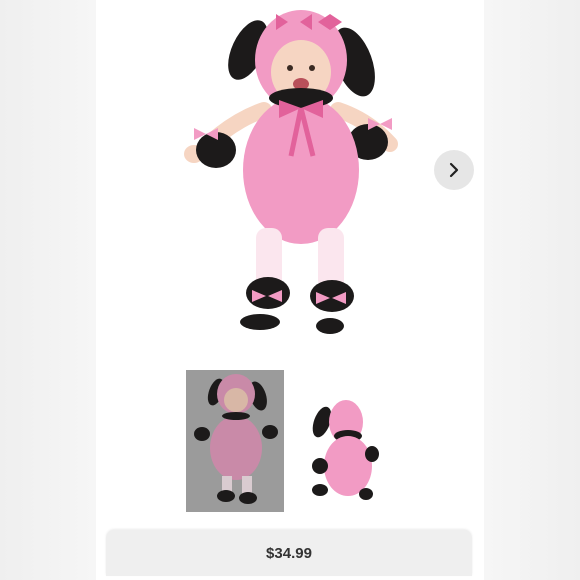 The height and width of the screenshot is (580, 580). I want to click on price-bar: $34.99, so click(289, 553).